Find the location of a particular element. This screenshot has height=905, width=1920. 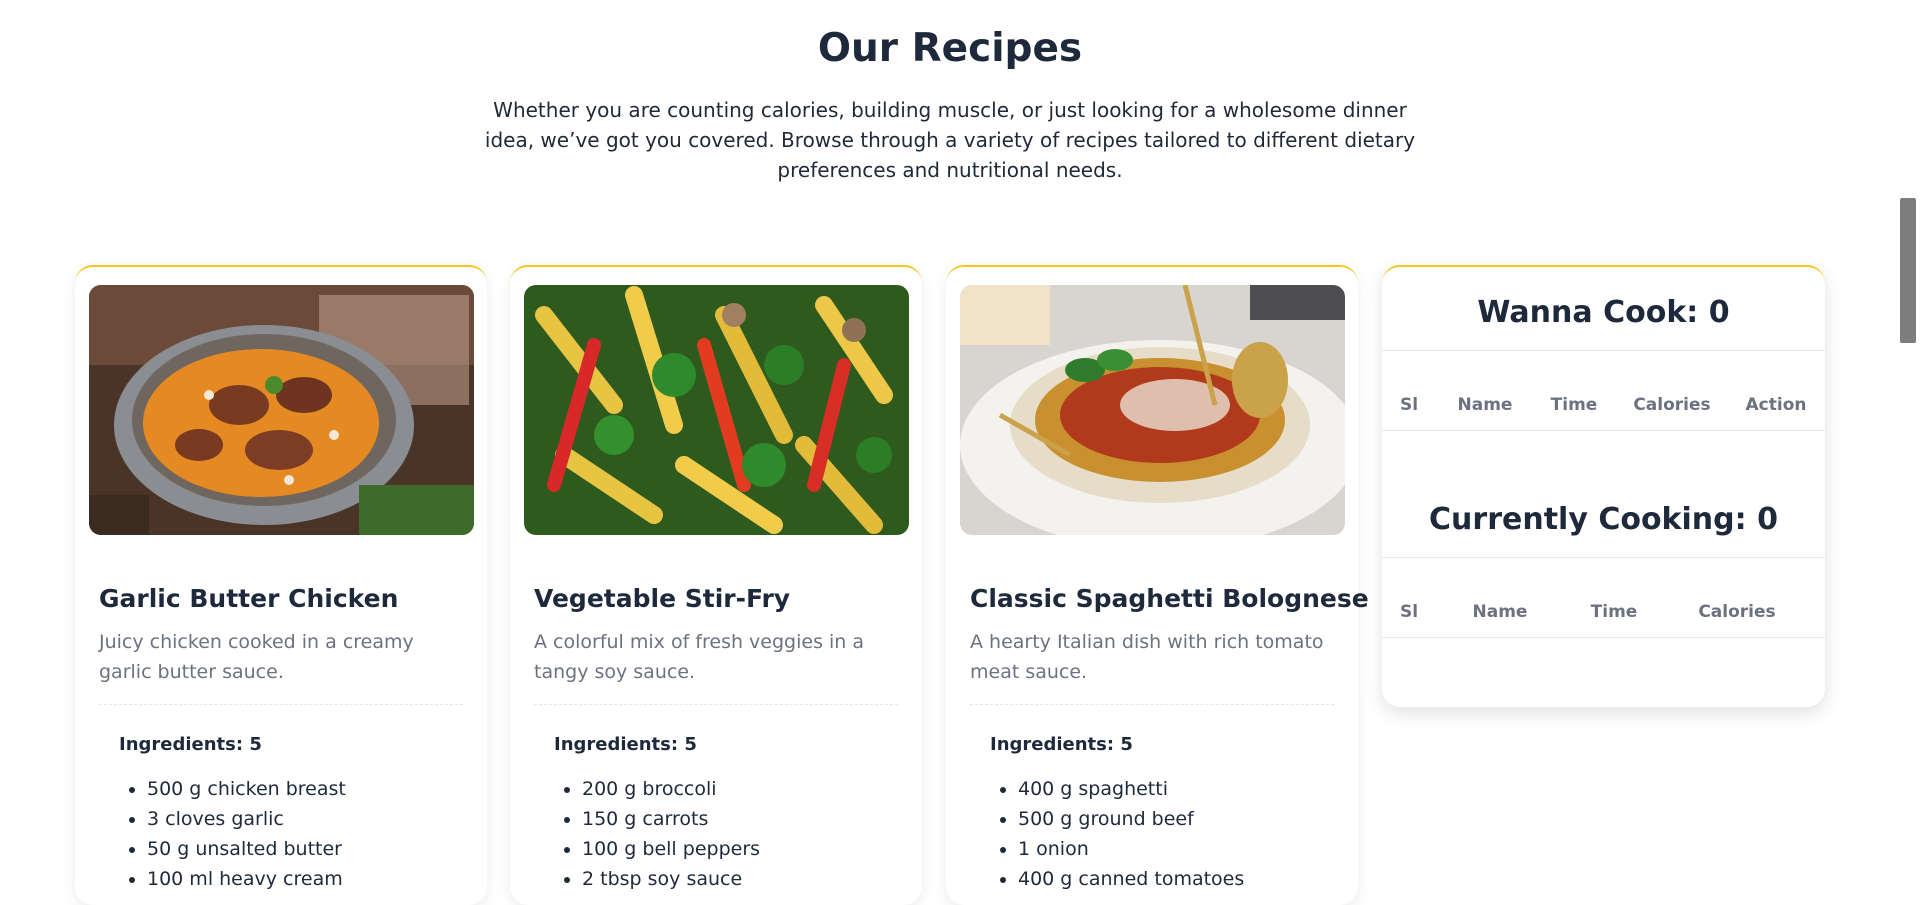

ingredient-item: 100 ml heavy cream is located at coordinates (246, 879).